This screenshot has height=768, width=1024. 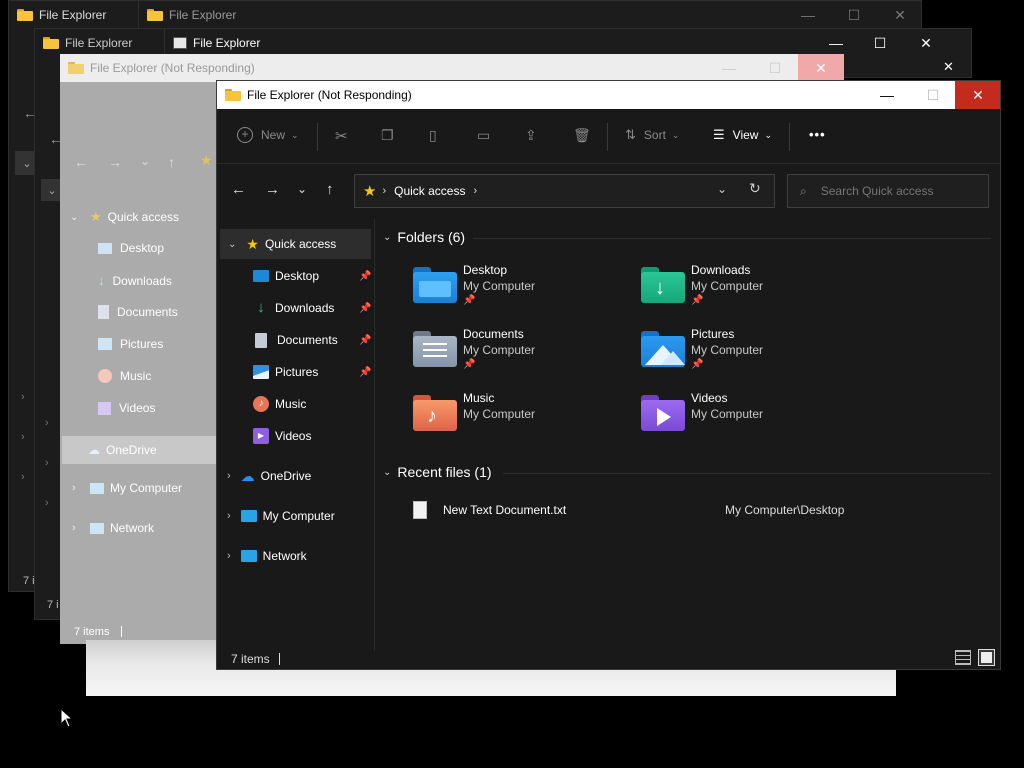 What do you see at coordinates (479, 398) in the screenshot?
I see `folder-name: Music` at bounding box center [479, 398].